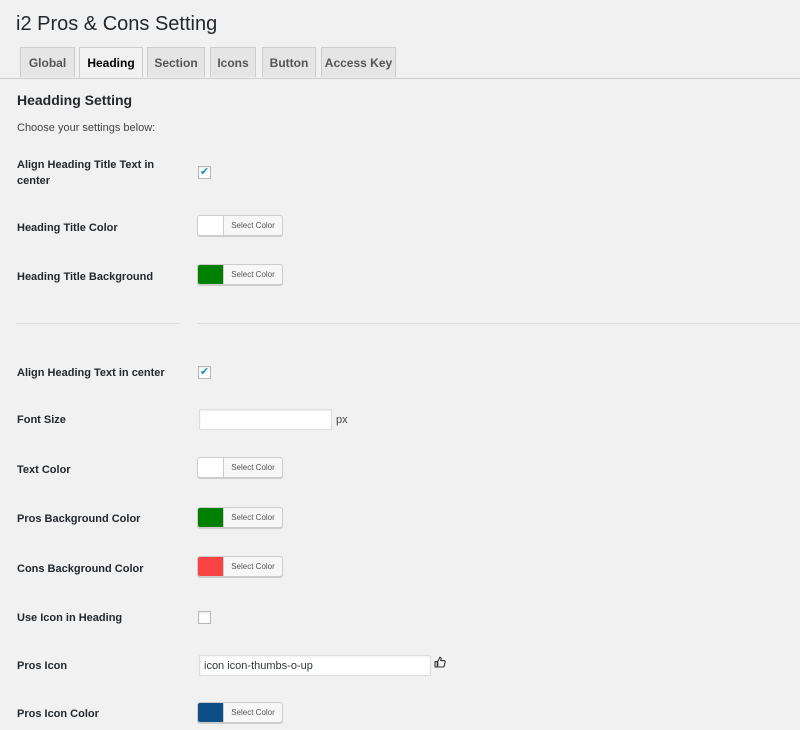 Image resolution: width=800 pixels, height=730 pixels. I want to click on text-color-picker: Select Color, so click(240, 467).